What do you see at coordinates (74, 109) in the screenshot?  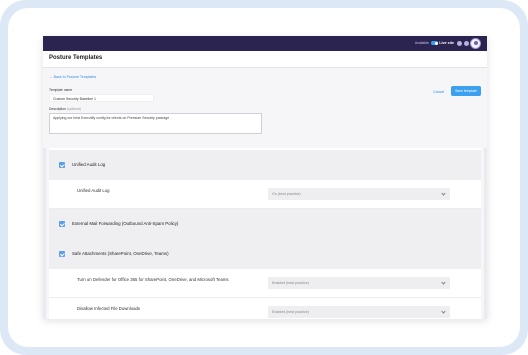 I see `optional-hint: (optional)` at bounding box center [74, 109].